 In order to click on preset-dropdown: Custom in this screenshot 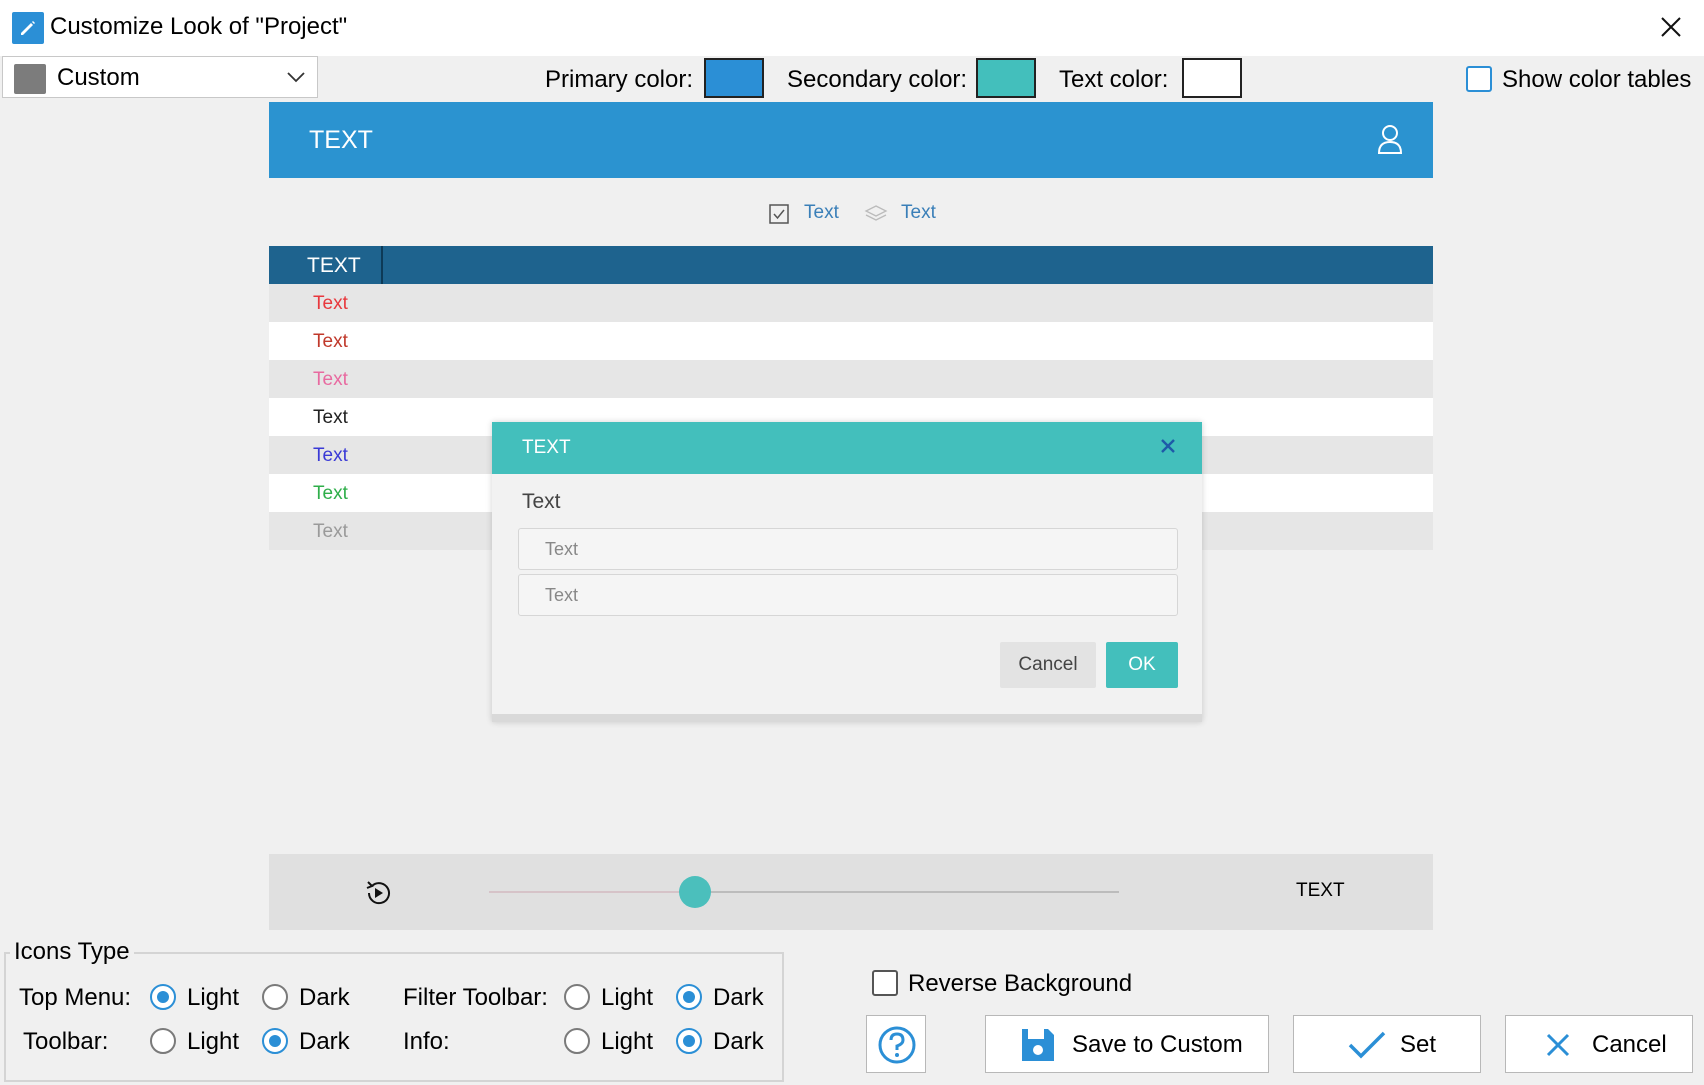, I will do `click(160, 77)`.